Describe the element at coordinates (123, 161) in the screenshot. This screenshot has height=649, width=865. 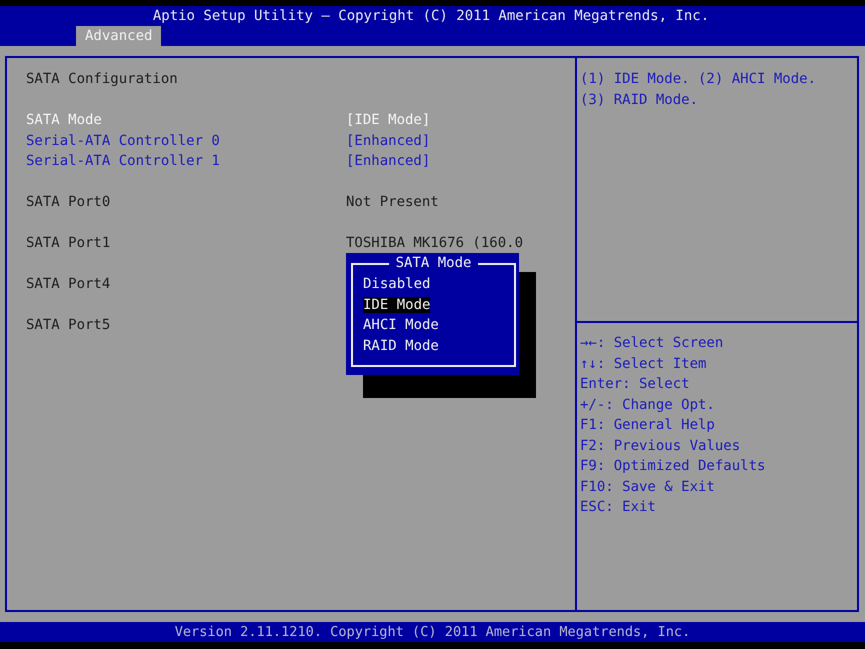
I see `setting-label: Serial-ATA Controller 1` at that location.